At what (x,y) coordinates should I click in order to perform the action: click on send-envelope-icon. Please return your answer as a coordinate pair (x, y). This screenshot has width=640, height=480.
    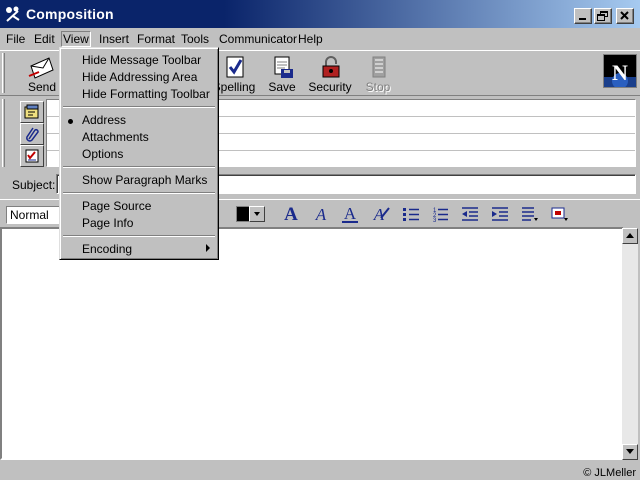
    Looking at the image, I should click on (41, 68).